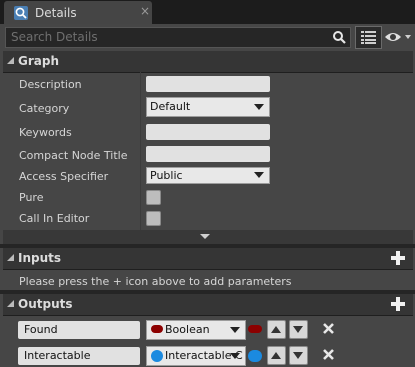 This screenshot has width=415, height=367. Describe the element at coordinates (157, 356) in the screenshot. I see `object-pin-icon` at that location.